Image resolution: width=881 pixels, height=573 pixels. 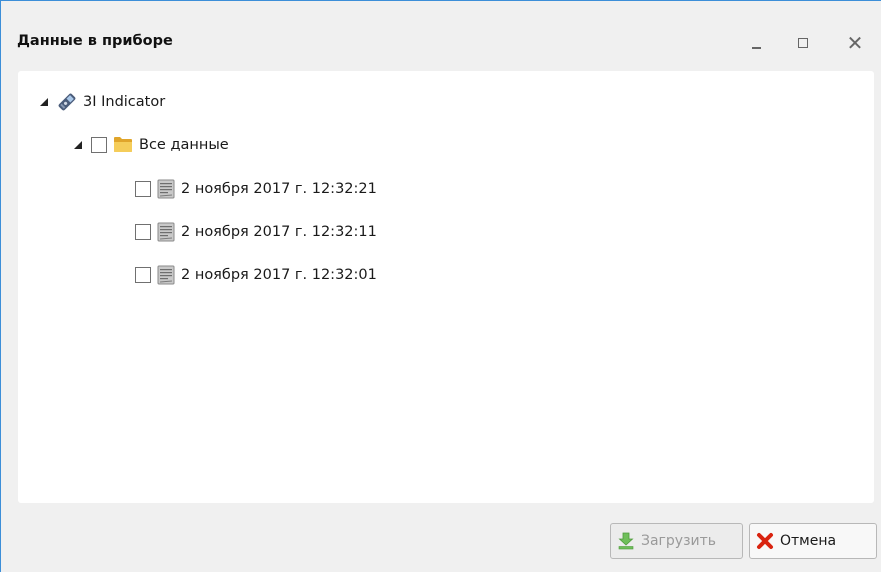 What do you see at coordinates (756, 43) in the screenshot?
I see `minimize-button` at bounding box center [756, 43].